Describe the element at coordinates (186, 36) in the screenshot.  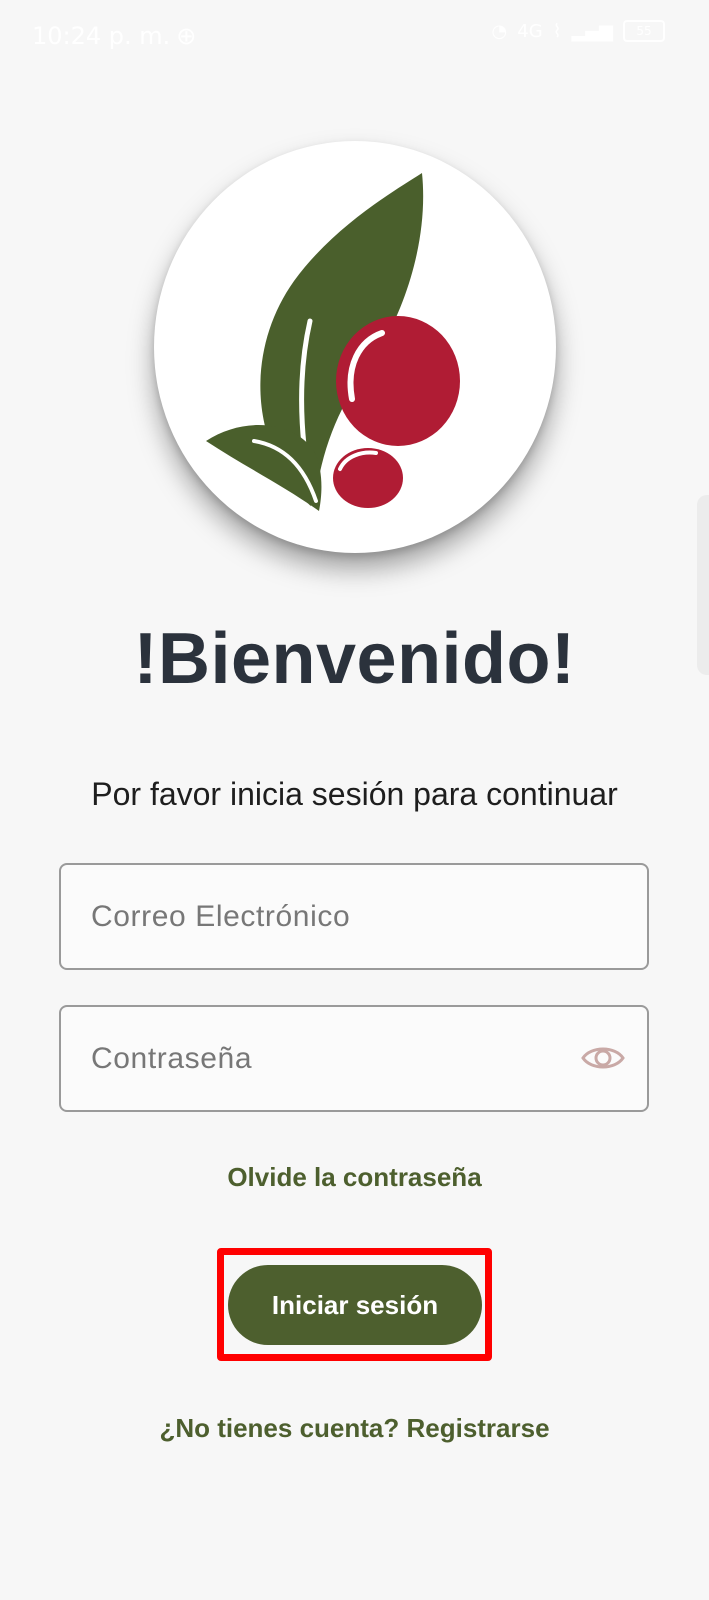
I see `notification-icon: ⊕` at that location.